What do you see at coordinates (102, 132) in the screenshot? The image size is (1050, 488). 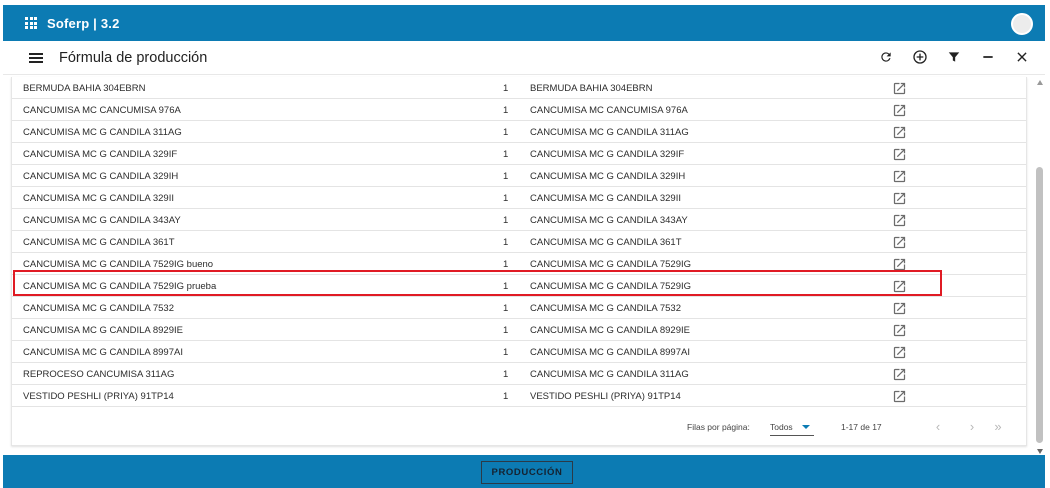 I see `product-cell: CANCUMISA MC G CANDILA 311AG` at bounding box center [102, 132].